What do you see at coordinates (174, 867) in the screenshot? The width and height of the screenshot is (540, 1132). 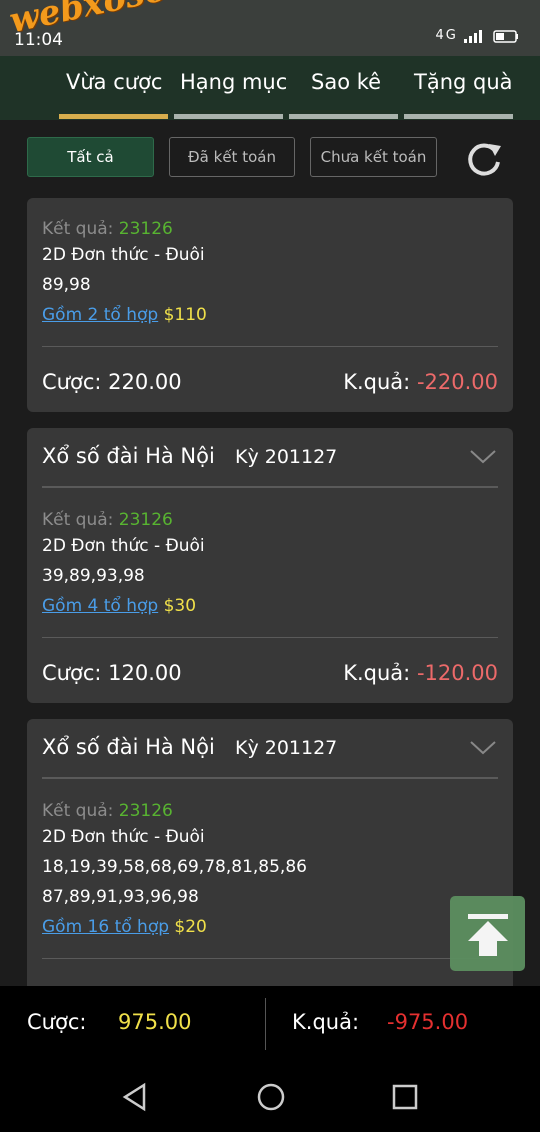 I see `bet-numbers: 18,19,39,58,68,69,78,81,85,86` at bounding box center [174, 867].